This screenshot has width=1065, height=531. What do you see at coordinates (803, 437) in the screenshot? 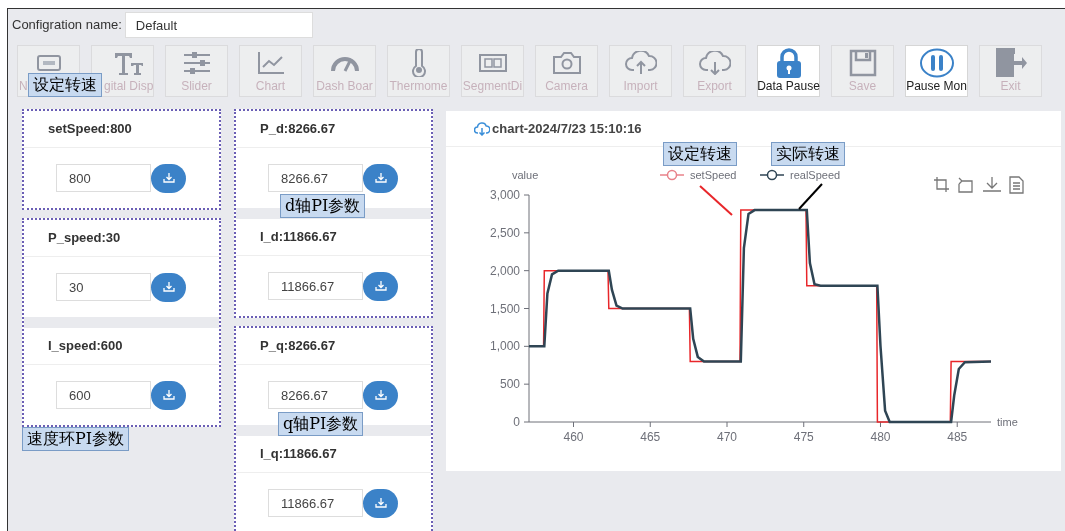
I see `x-tick-label: 475` at bounding box center [803, 437].